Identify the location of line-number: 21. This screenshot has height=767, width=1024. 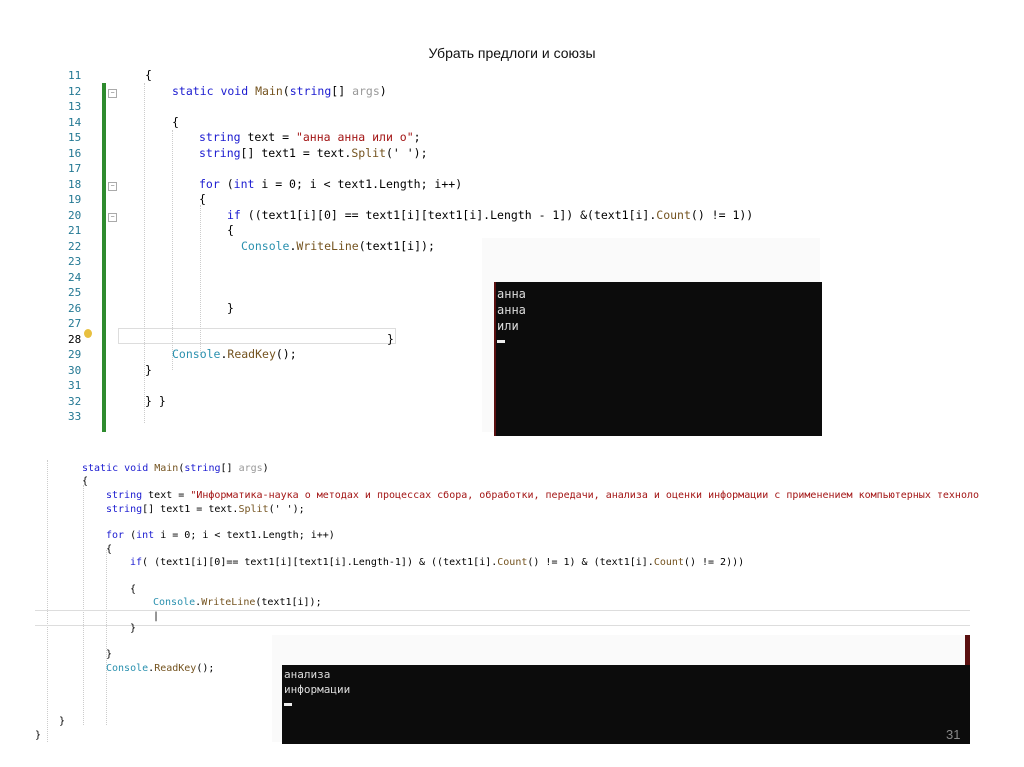
(75, 230).